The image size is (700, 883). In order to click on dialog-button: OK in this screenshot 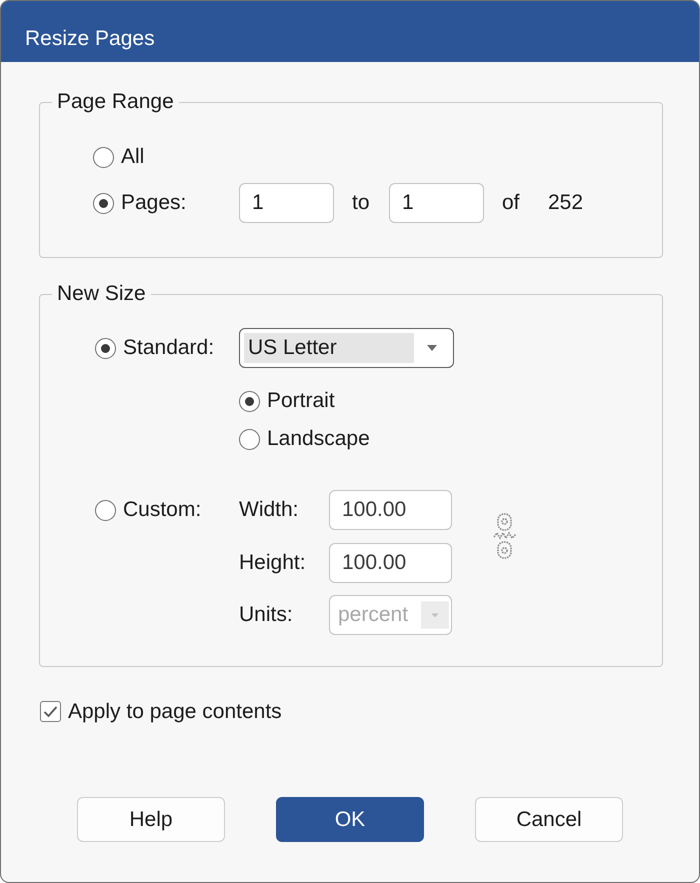, I will do `click(350, 819)`.